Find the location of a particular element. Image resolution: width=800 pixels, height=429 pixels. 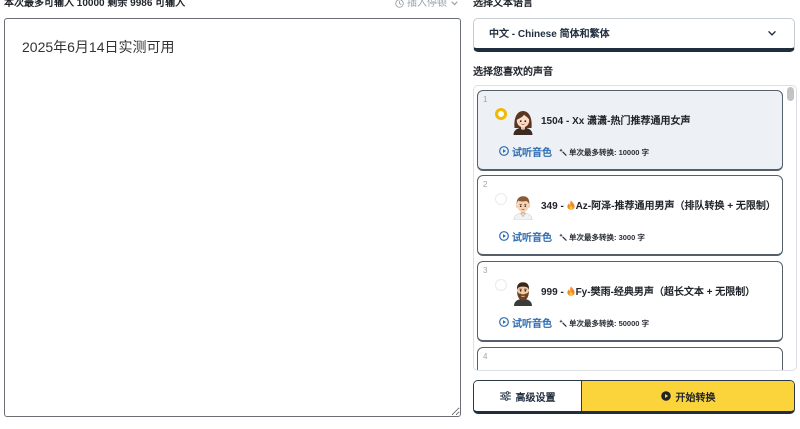

voice-id: 999 - is located at coordinates (554, 292).